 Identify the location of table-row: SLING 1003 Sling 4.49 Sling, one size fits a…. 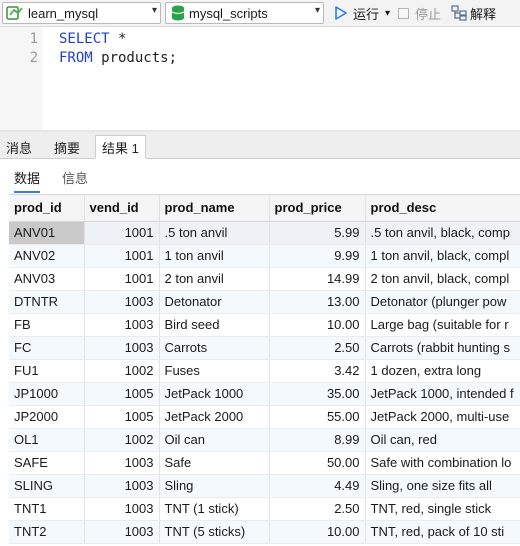
(264, 486).